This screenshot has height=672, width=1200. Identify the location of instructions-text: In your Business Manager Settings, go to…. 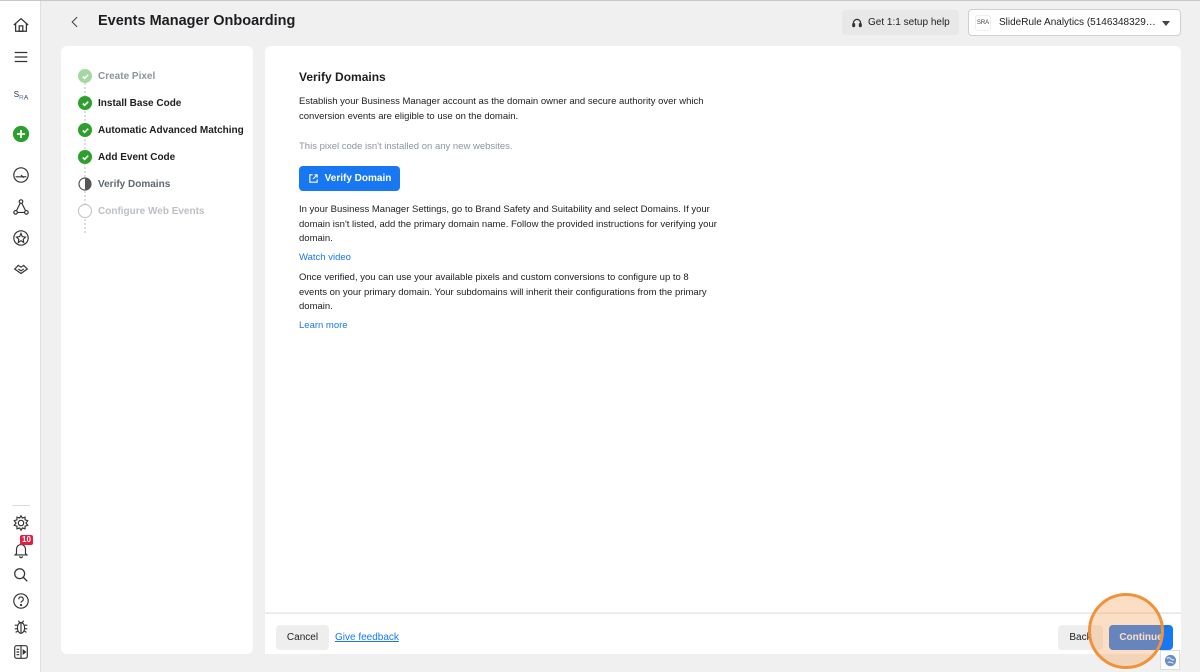
(508, 224).